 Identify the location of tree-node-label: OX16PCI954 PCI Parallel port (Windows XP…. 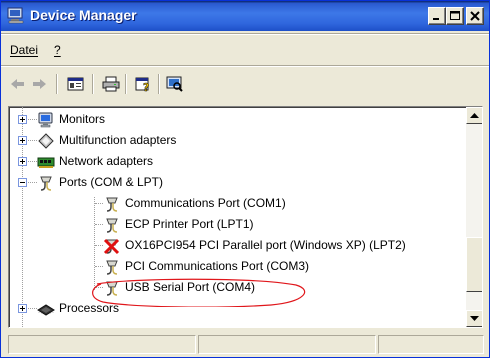
(265, 245).